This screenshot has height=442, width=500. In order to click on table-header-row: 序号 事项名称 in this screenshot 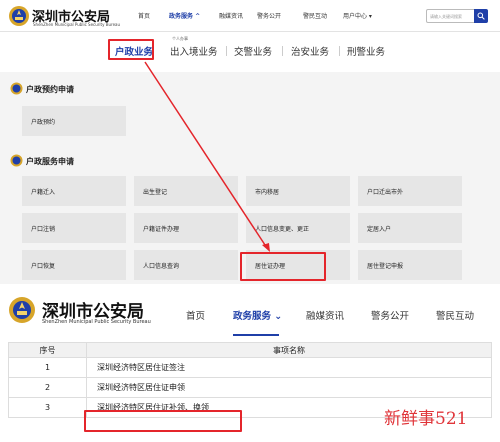, I will do `click(250, 350)`.